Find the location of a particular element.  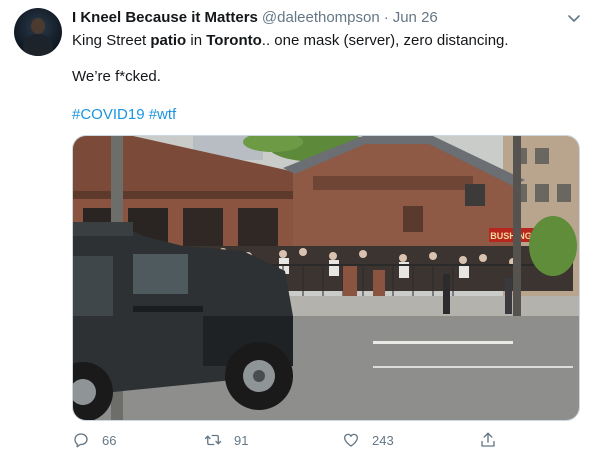

share-icon is located at coordinates (488, 439).